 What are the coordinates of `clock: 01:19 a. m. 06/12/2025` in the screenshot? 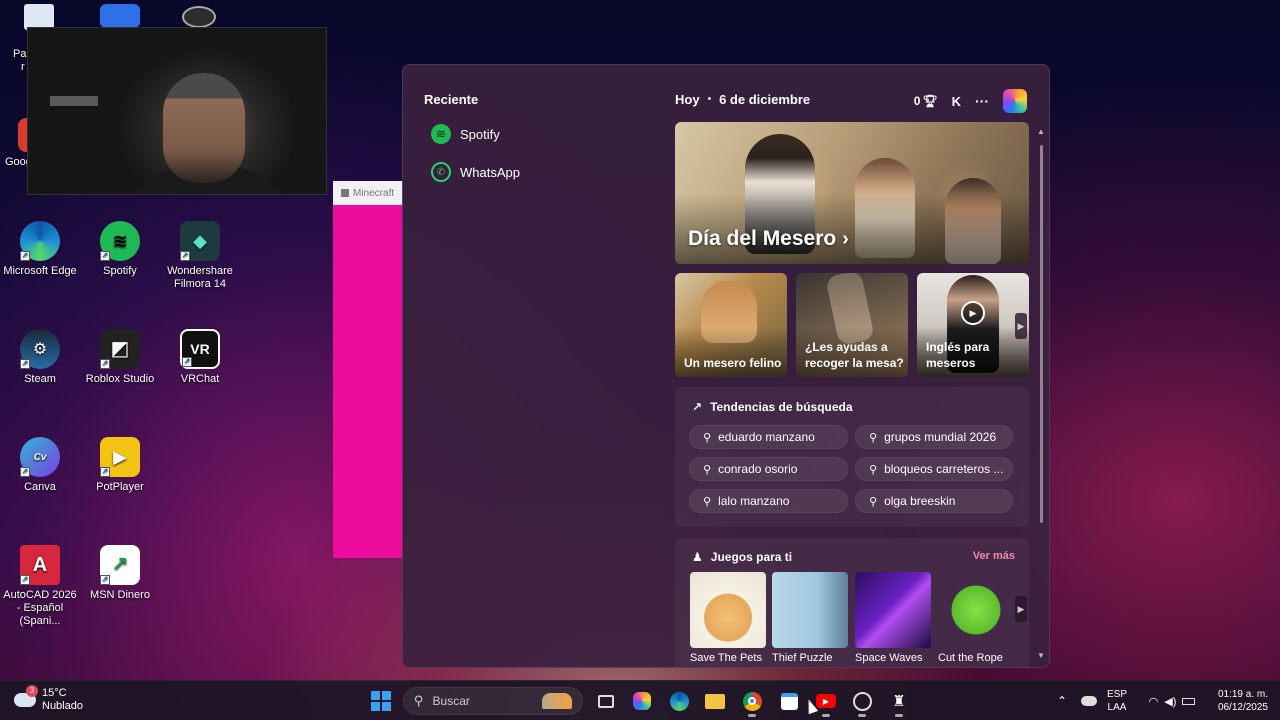 It's located at (1237, 701).